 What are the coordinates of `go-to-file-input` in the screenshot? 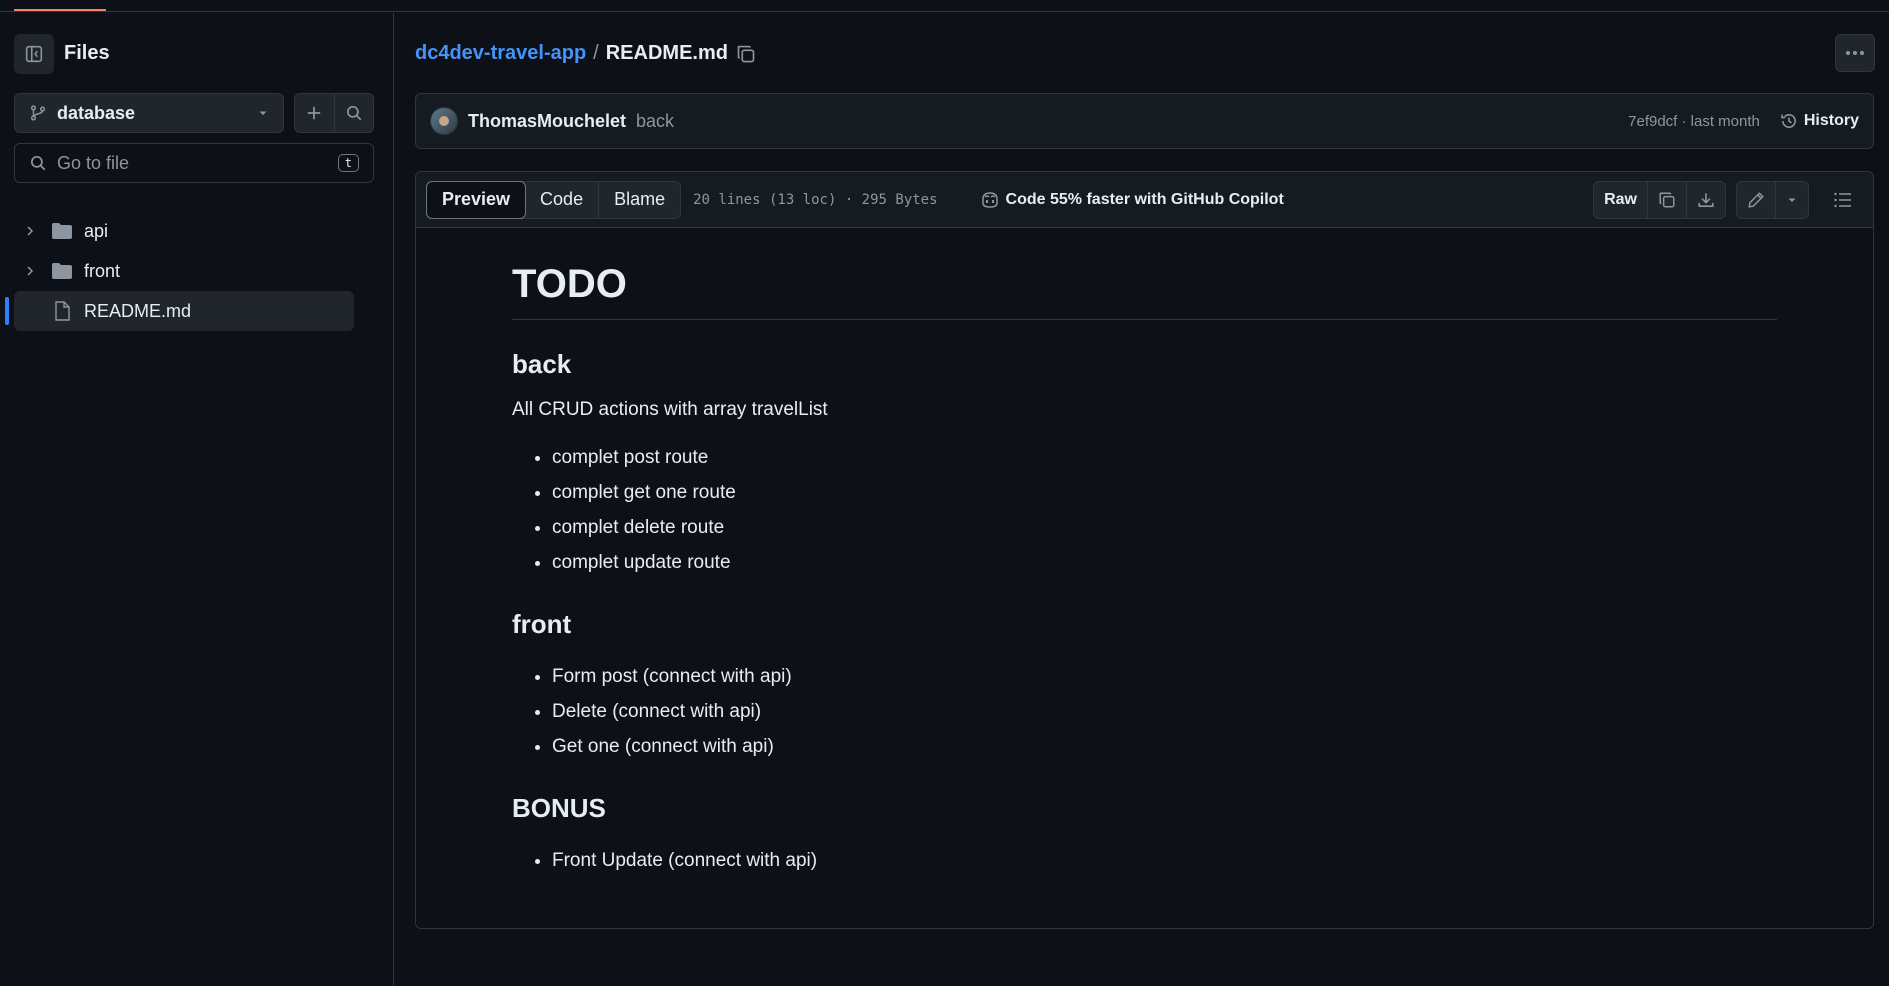 It's located at (197, 163).